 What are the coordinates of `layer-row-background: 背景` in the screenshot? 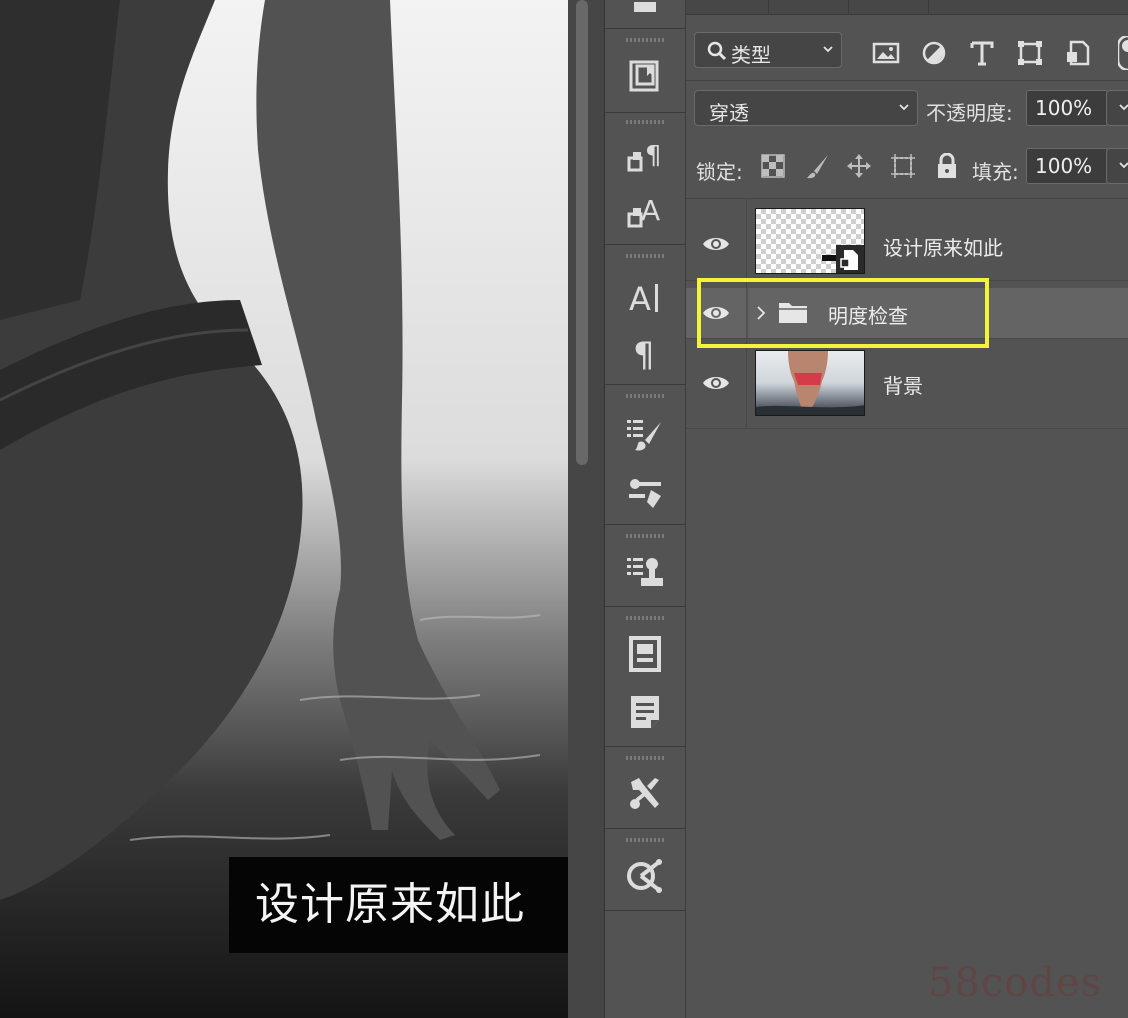 It's located at (907, 384).